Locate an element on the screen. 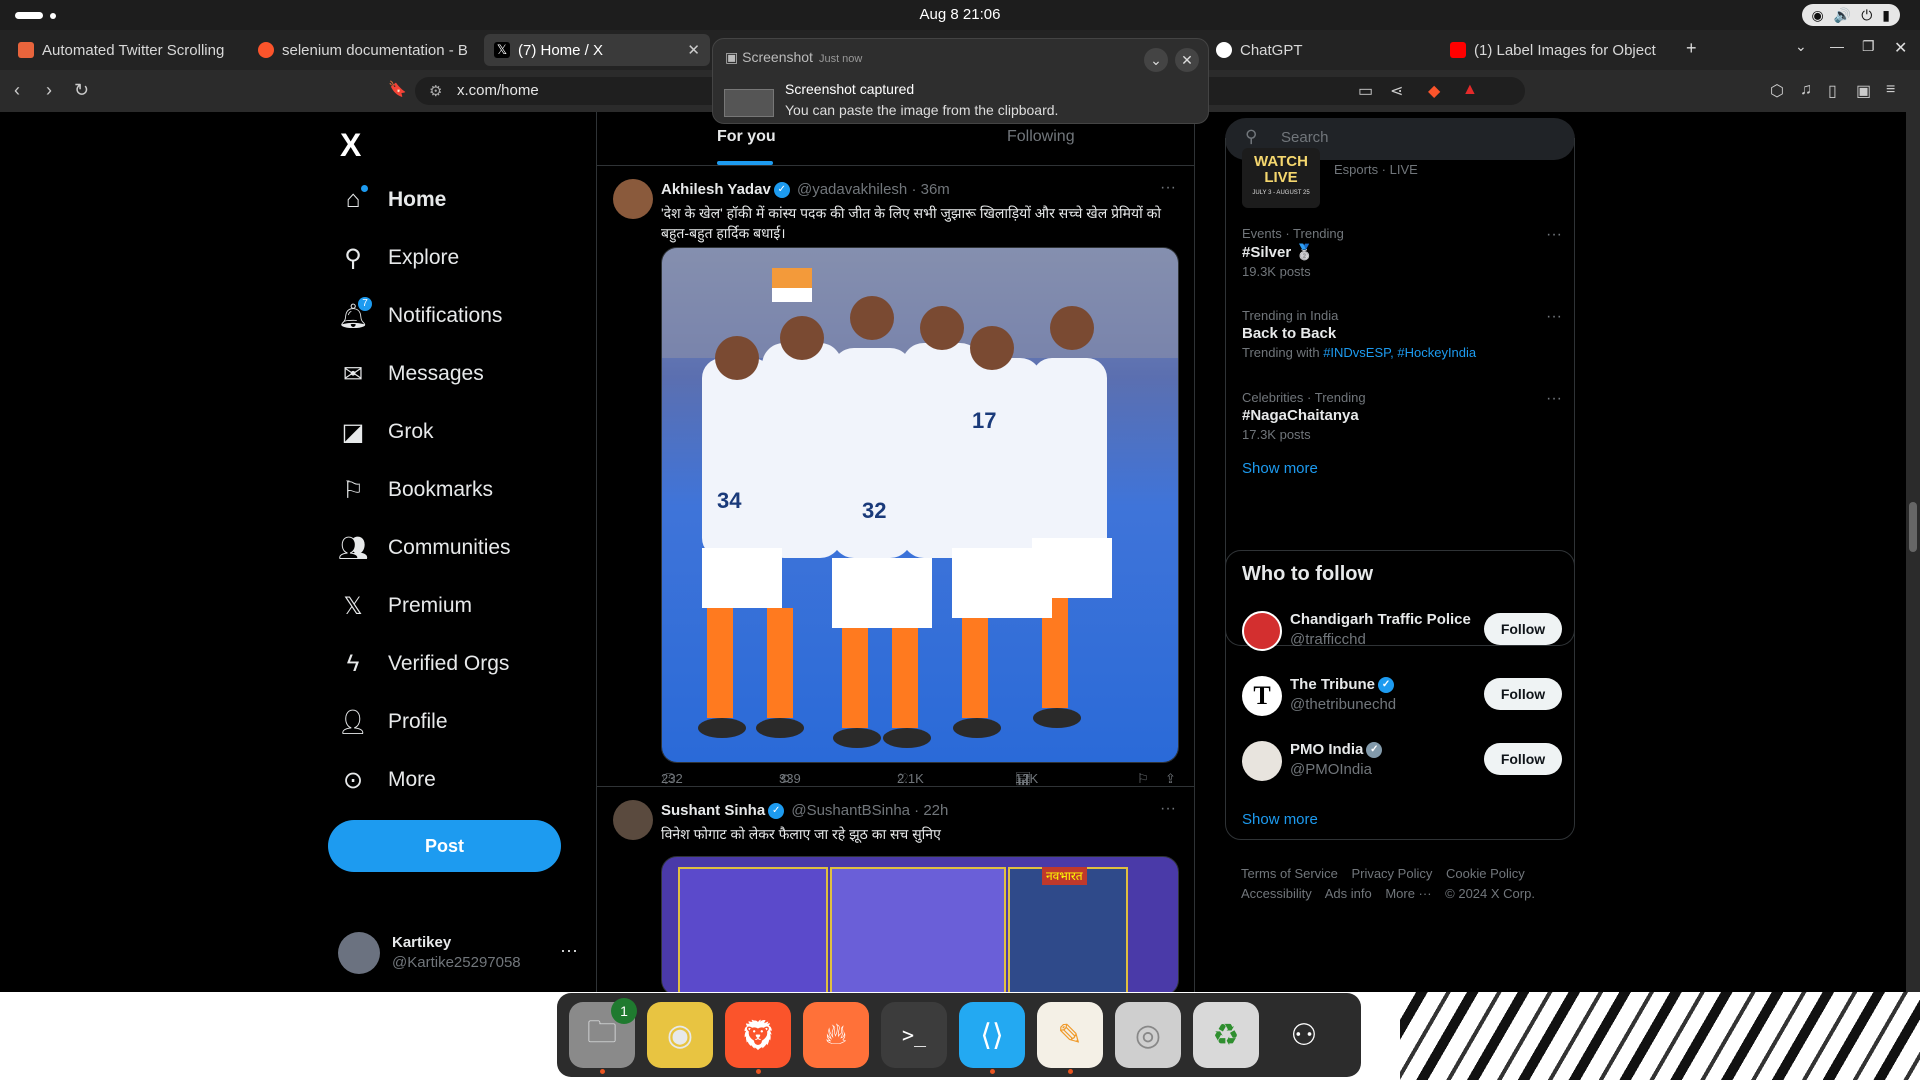 The image size is (1920, 1080). video-frame is located at coordinates (1068, 929).